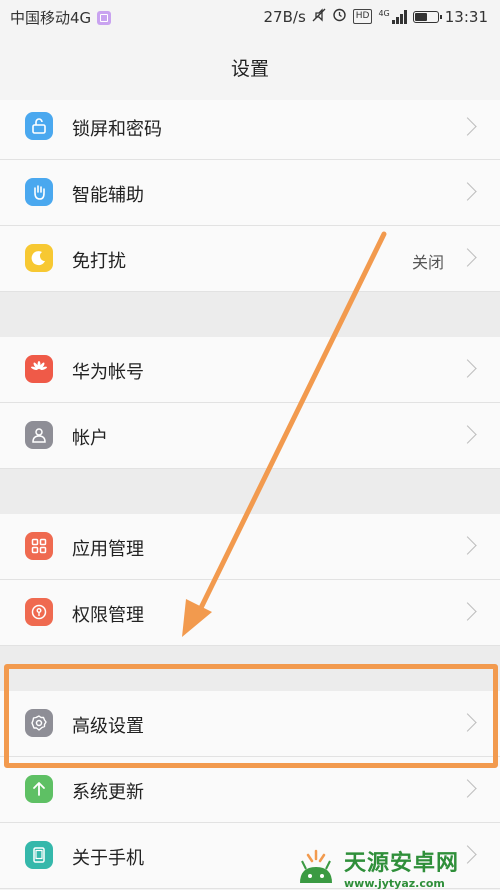 This screenshot has height=890, width=500. Describe the element at coordinates (39, 612) in the screenshot. I see `key-icon` at that location.